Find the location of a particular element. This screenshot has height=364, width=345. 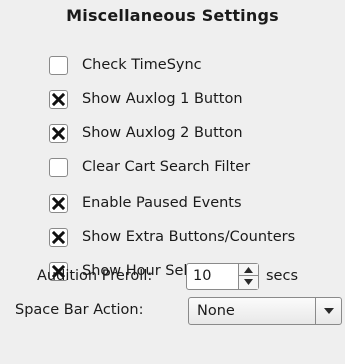

checkbox-show-auxlog2-button: Show Auxlog 2 Button is located at coordinates (146, 133).